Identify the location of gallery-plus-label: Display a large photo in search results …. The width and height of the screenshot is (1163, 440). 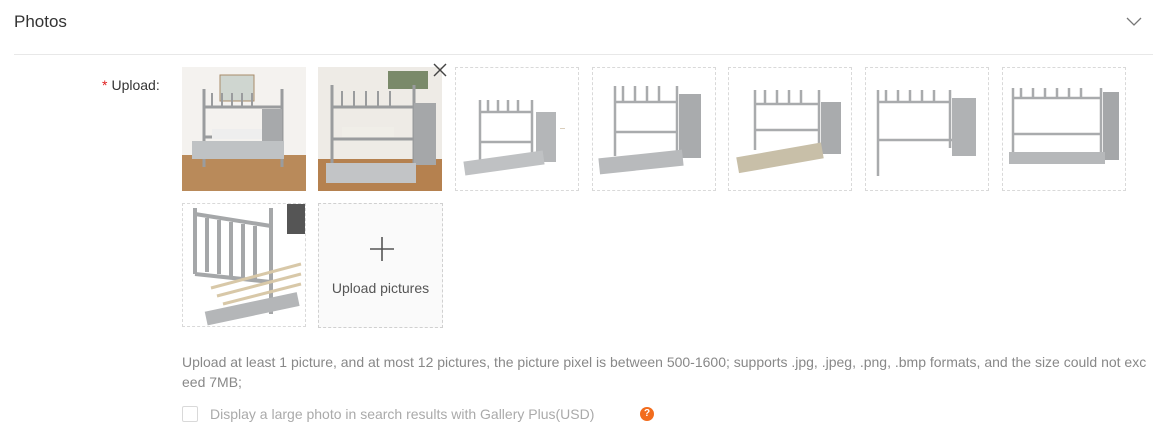
(402, 414).